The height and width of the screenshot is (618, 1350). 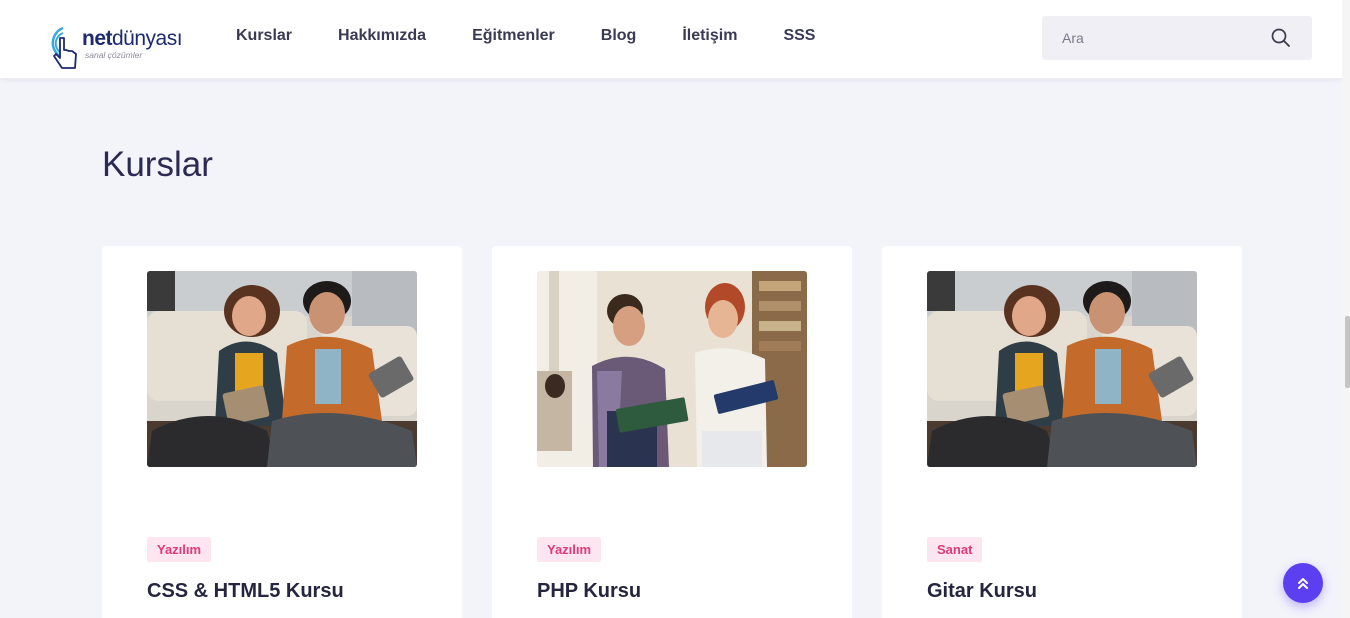 What do you see at coordinates (157, 164) in the screenshot?
I see `page-title: Kurslar` at bounding box center [157, 164].